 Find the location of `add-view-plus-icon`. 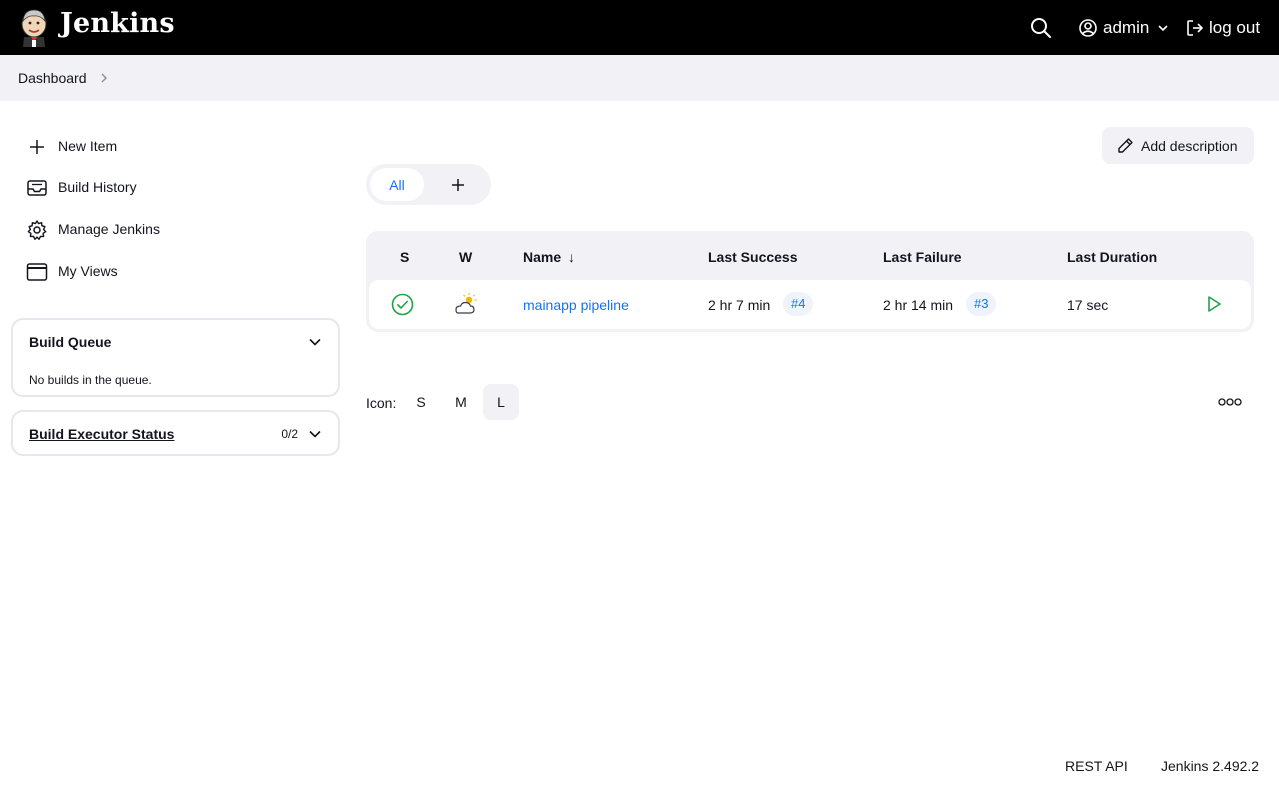

add-view-plus-icon is located at coordinates (458, 185).